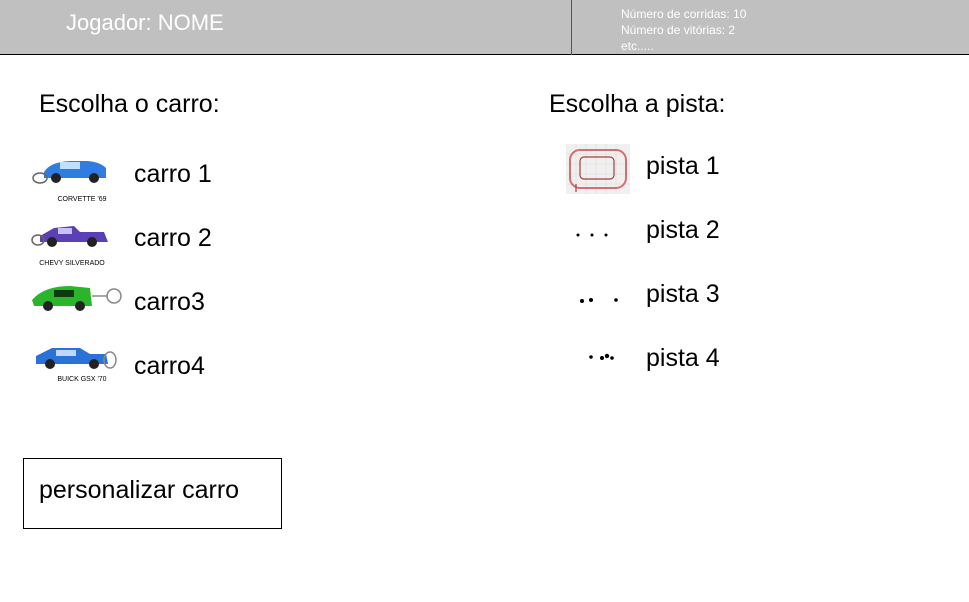  Describe the element at coordinates (678, 30) in the screenshot. I see `stat-wins: Número de vitórias: 2` at that location.